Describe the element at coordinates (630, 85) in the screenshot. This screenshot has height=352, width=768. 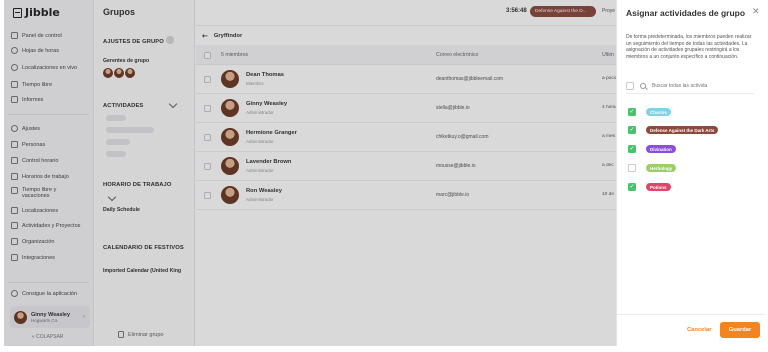
I see `select-all-activities-checkbox` at that location.